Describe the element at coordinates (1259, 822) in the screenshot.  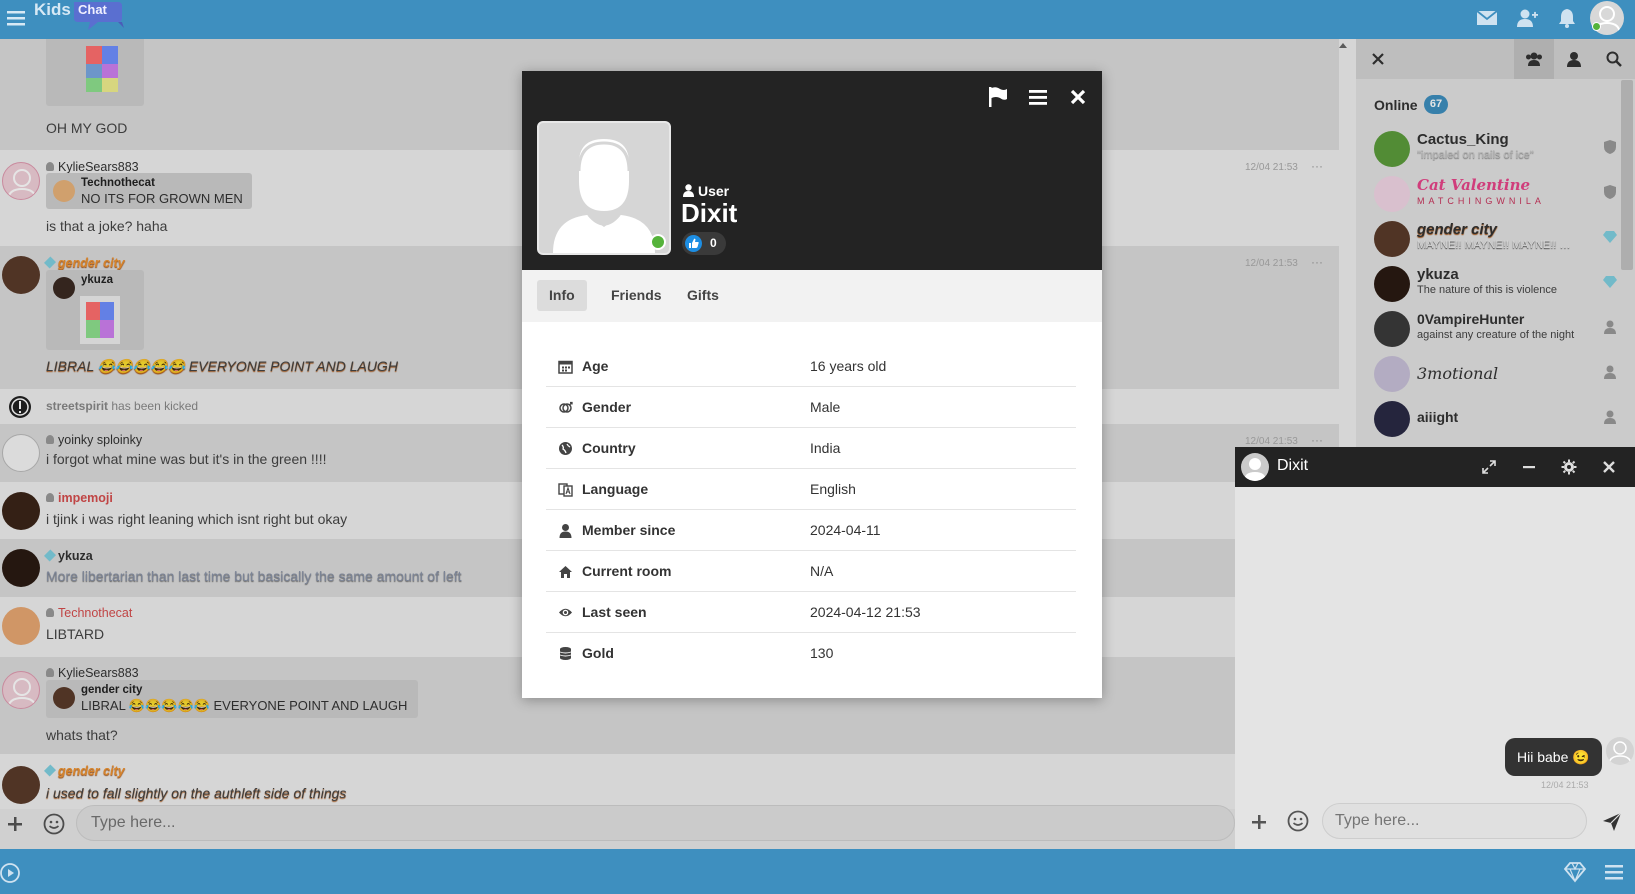
I see `plus-icon` at that location.